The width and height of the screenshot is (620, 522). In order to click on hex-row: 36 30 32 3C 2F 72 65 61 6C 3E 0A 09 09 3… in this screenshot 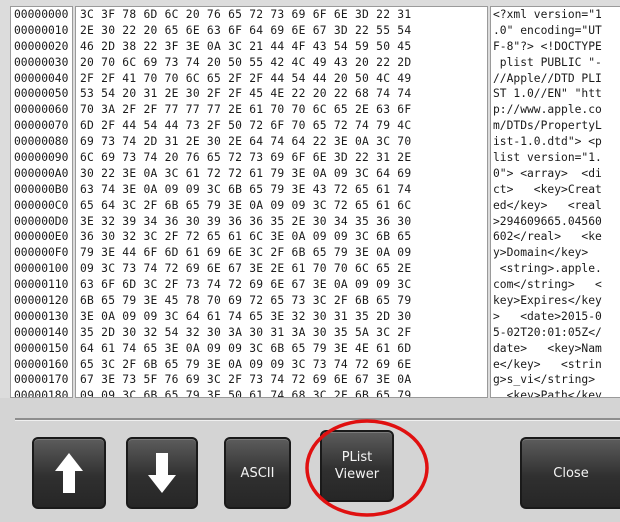, I will do `click(246, 237)`.